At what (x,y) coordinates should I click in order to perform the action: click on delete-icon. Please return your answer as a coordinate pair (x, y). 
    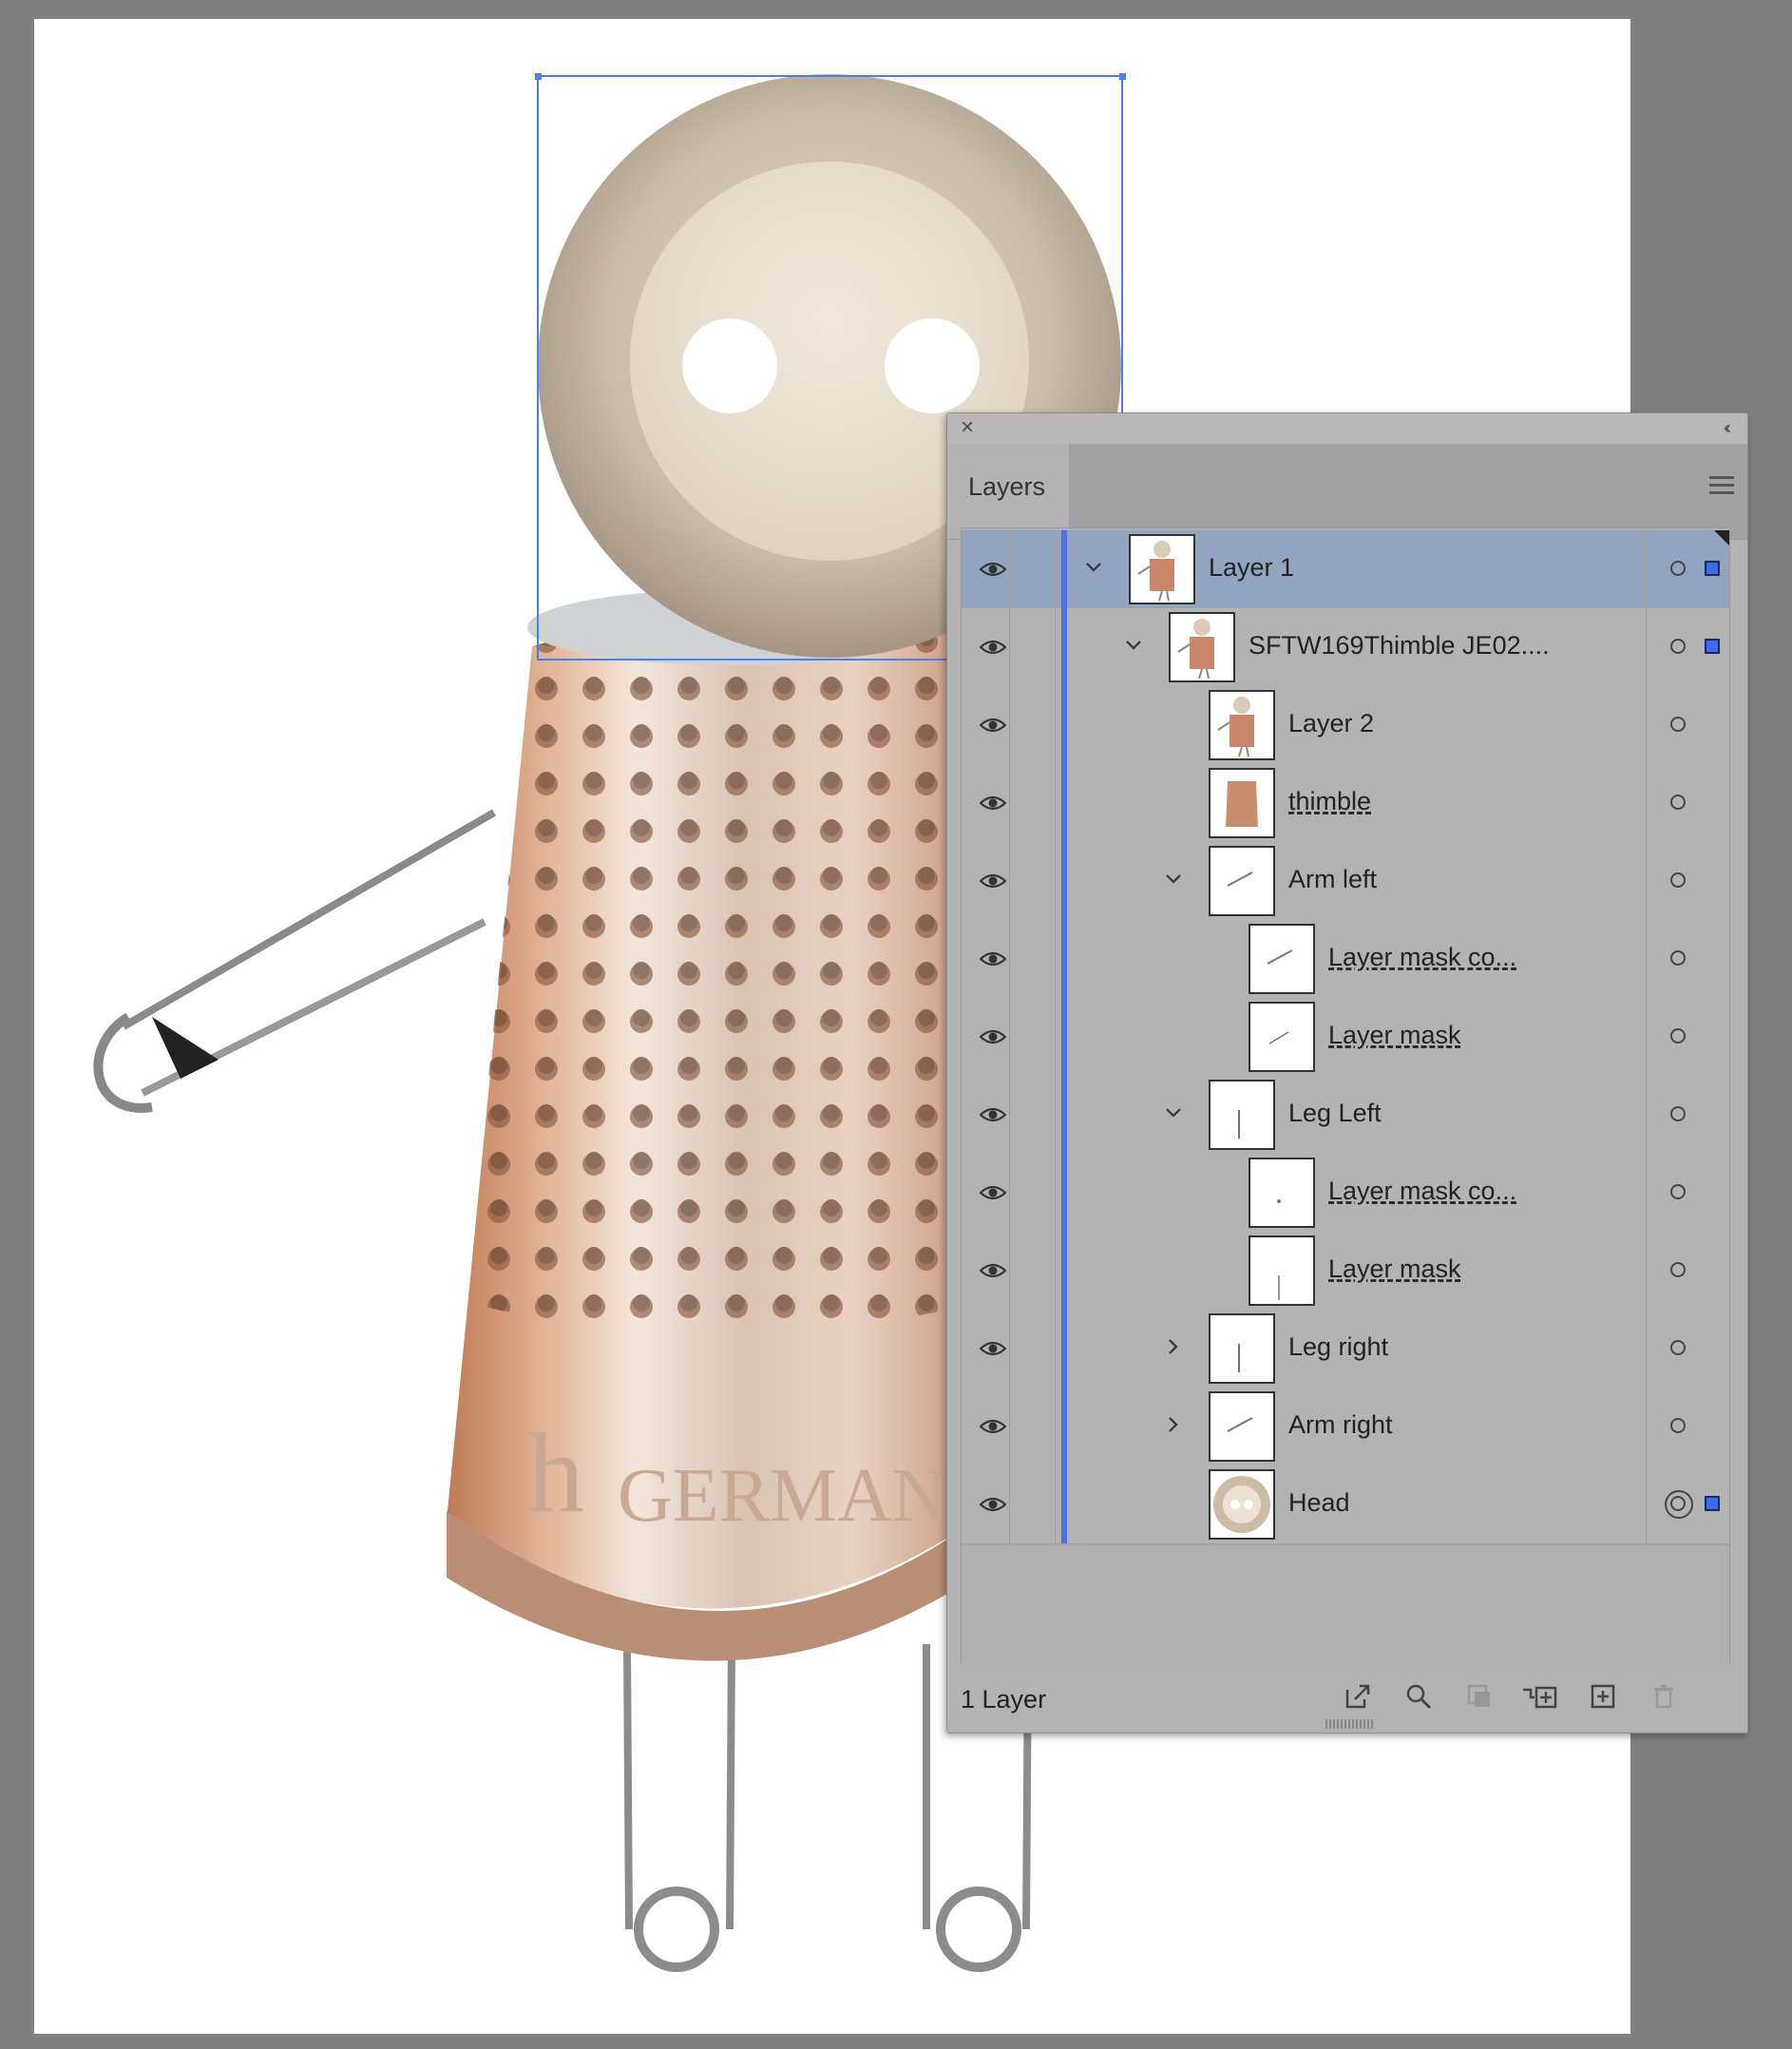
    Looking at the image, I should click on (1664, 1696).